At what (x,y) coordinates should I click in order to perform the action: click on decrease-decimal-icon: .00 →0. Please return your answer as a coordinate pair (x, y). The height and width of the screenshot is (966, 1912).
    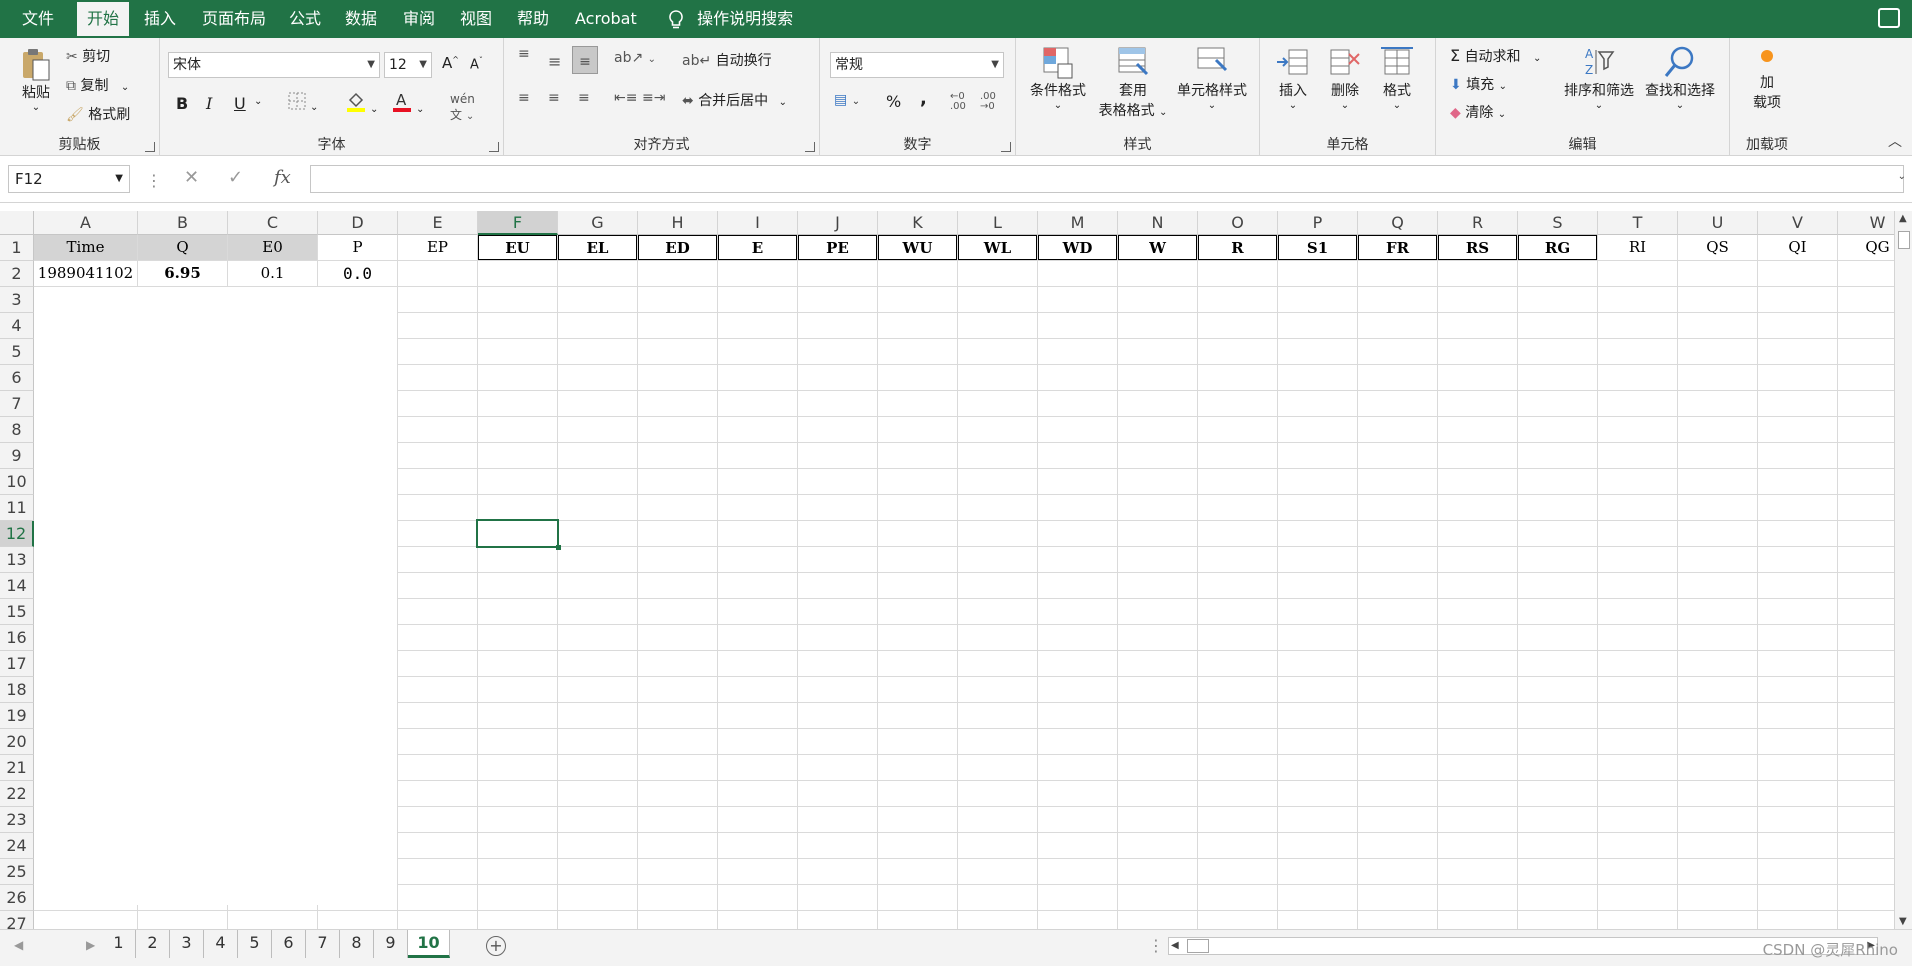
    Looking at the image, I should click on (988, 102).